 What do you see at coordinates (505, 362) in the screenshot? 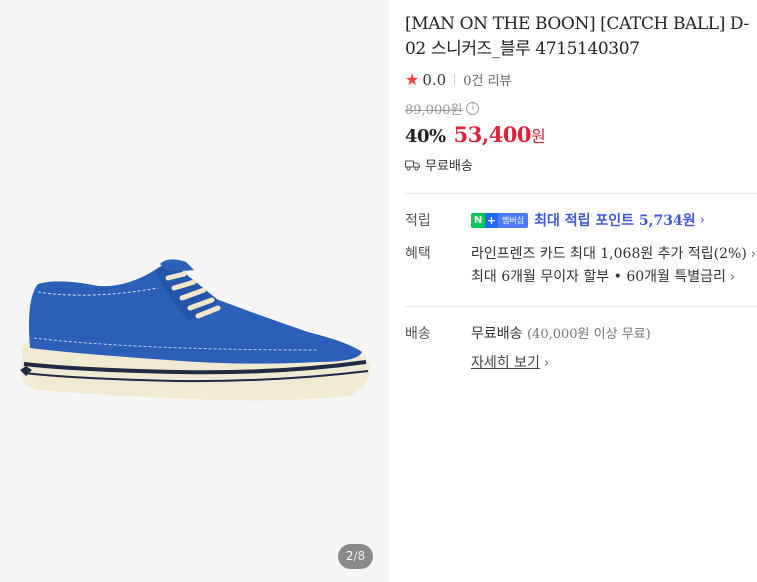
I see `shipping-detail-link: 자세히 보기` at bounding box center [505, 362].